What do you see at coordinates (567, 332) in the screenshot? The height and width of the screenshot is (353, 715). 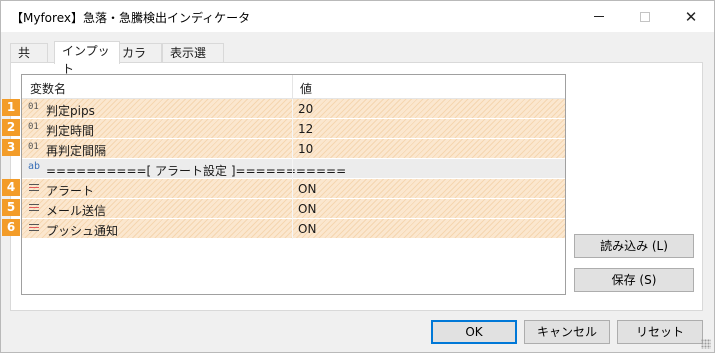 I see `cancel-button: キャンセル` at bounding box center [567, 332].